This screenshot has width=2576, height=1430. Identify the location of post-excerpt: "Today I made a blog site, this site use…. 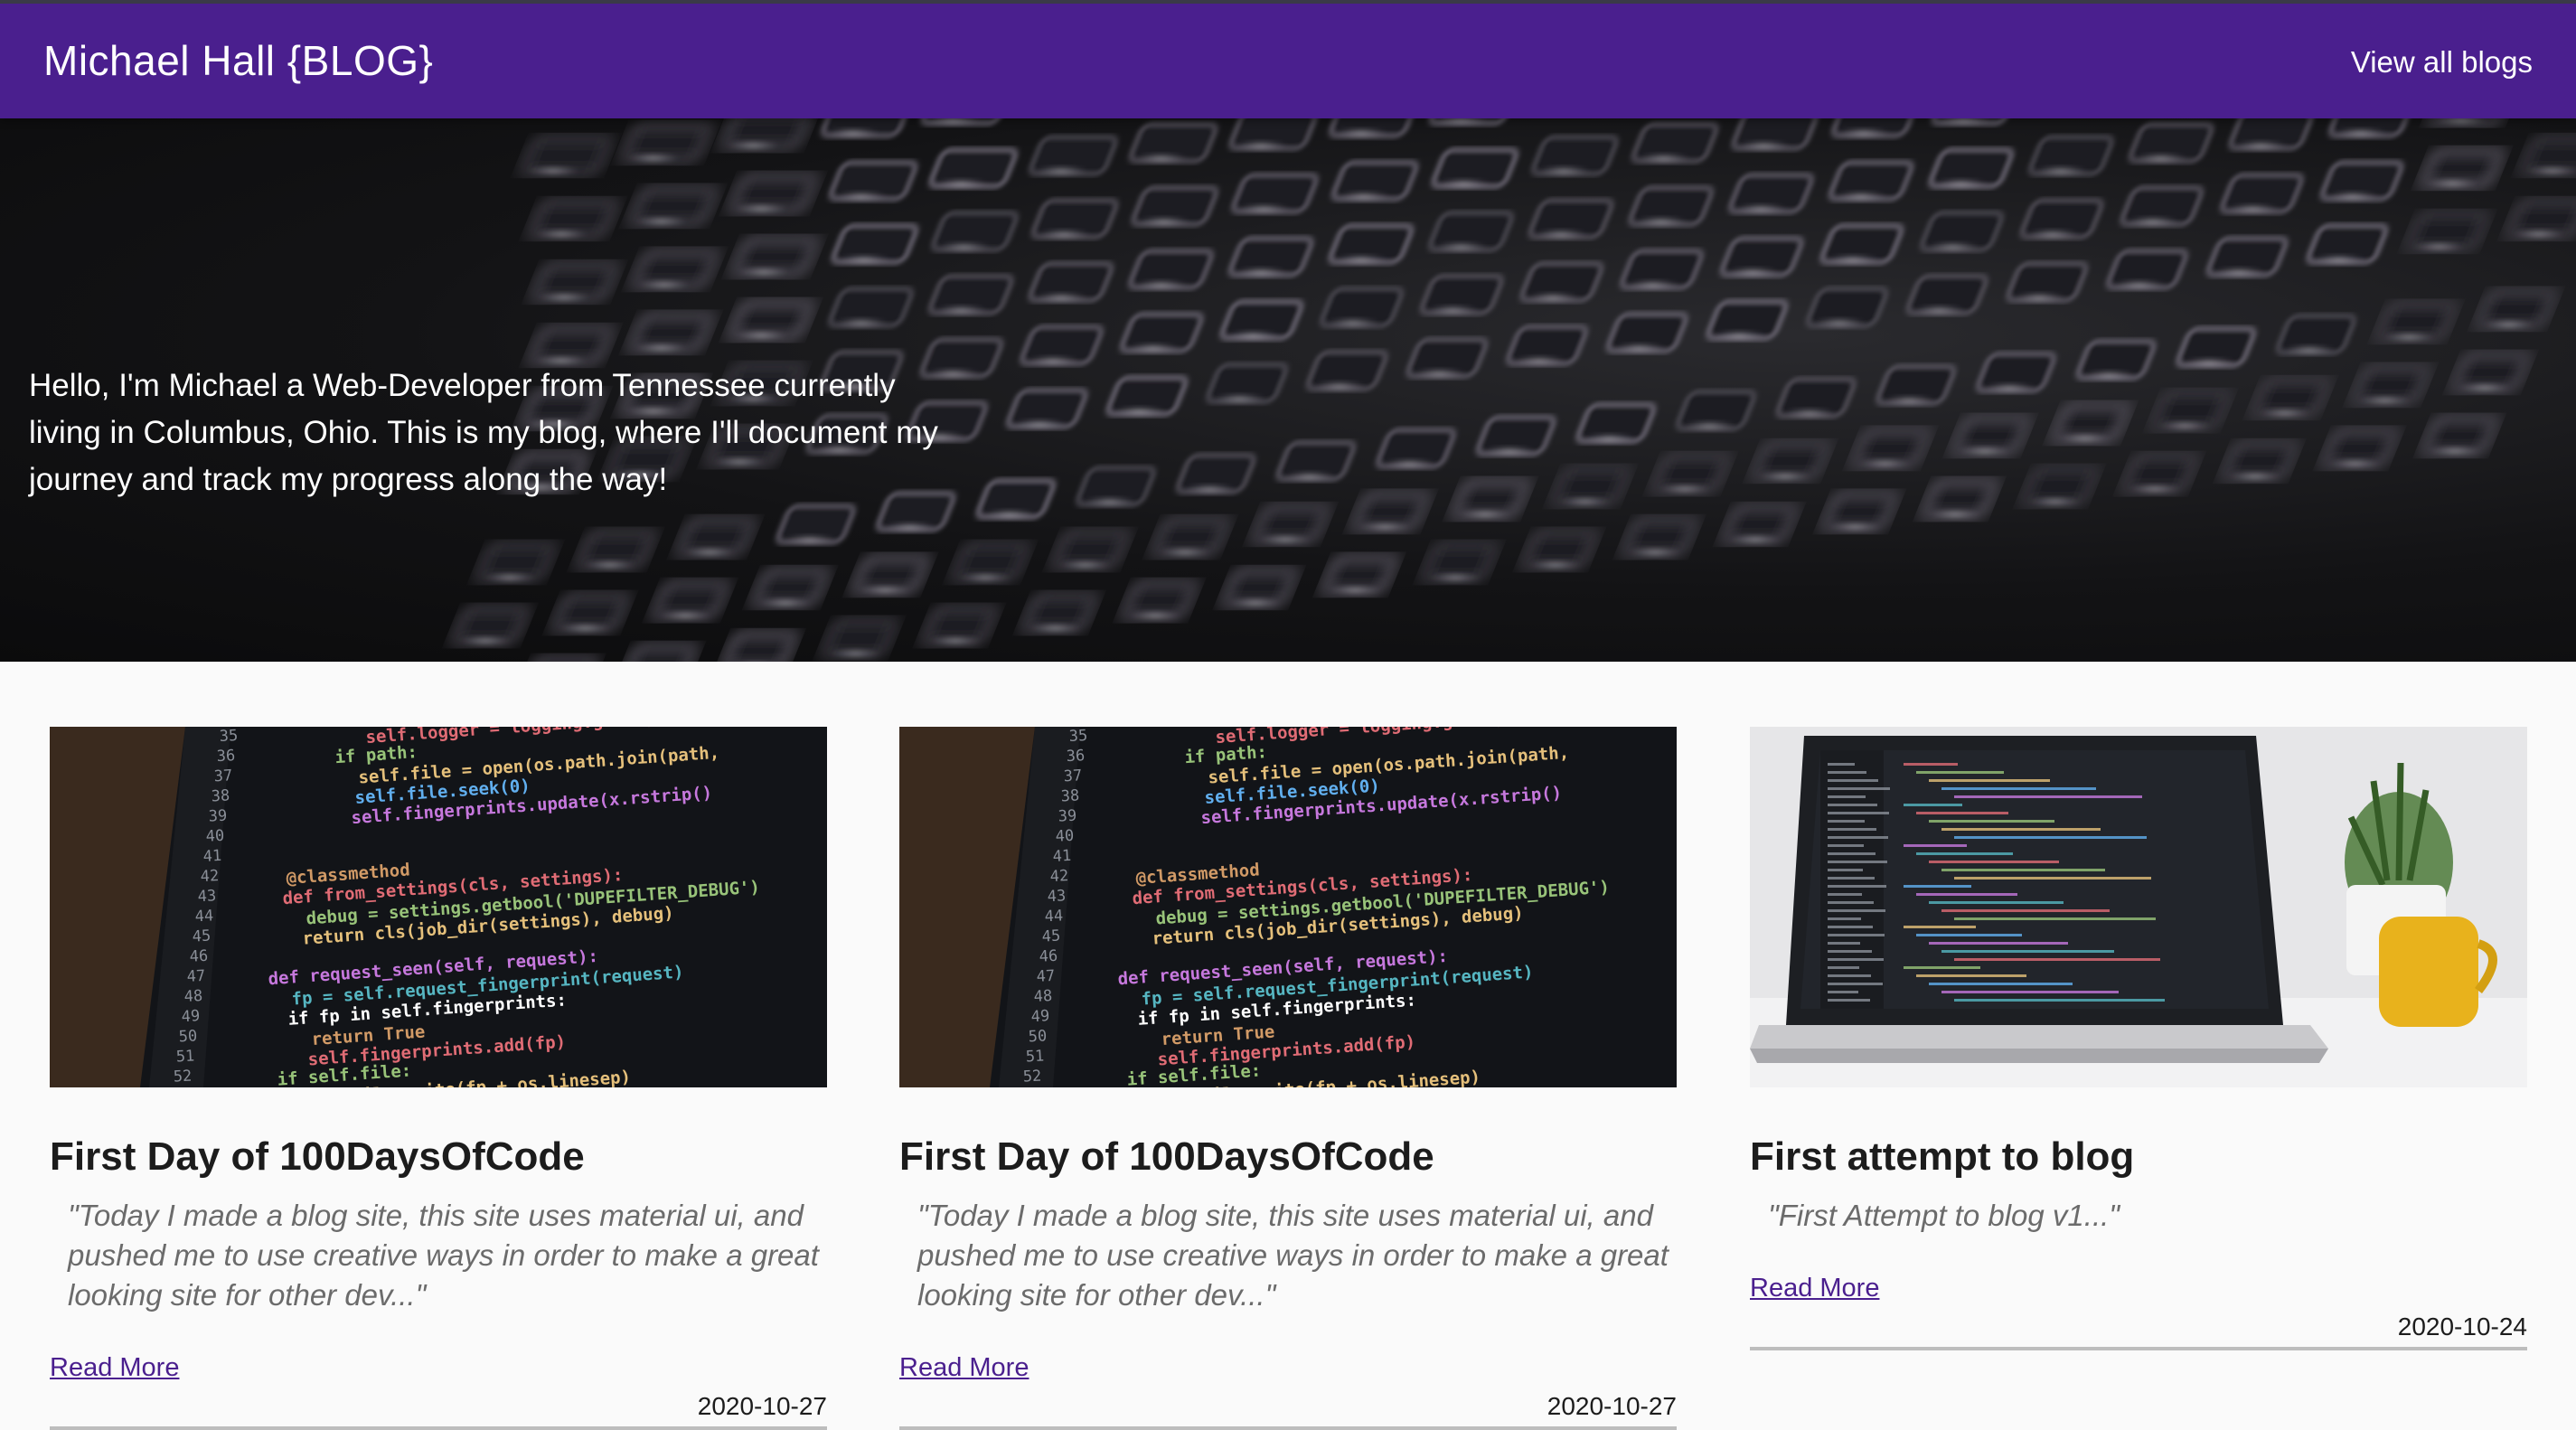
(1293, 1255).